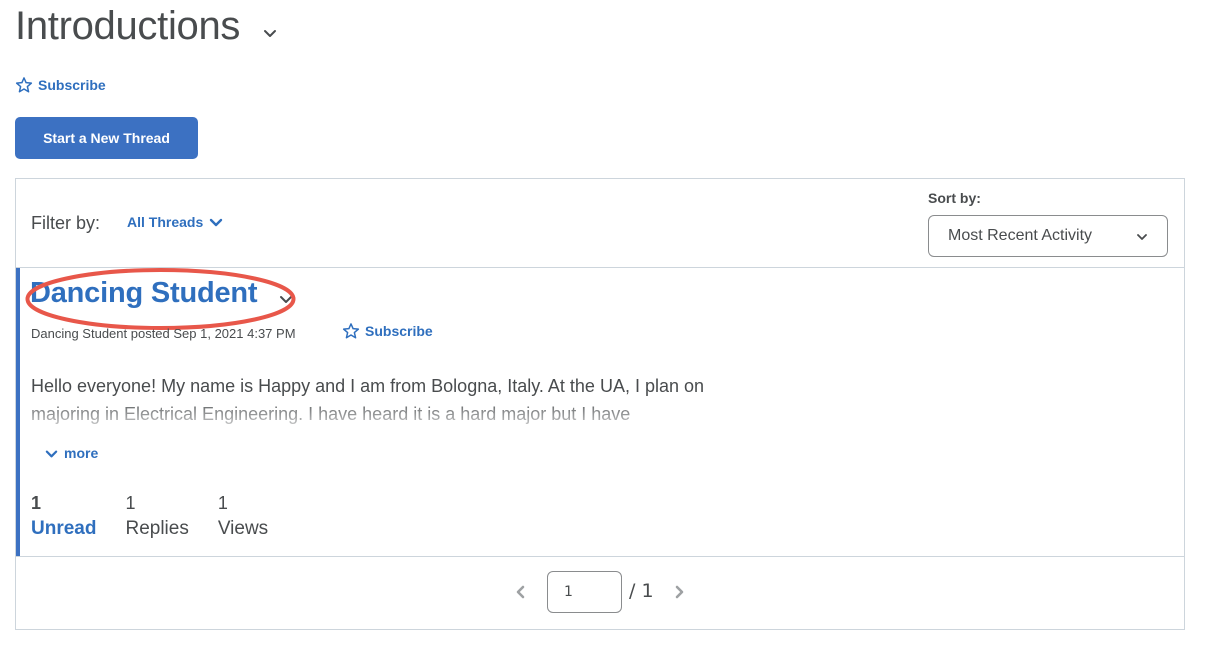 This screenshot has width=1209, height=647. What do you see at coordinates (680, 592) in the screenshot?
I see `chevron-right-icon` at bounding box center [680, 592].